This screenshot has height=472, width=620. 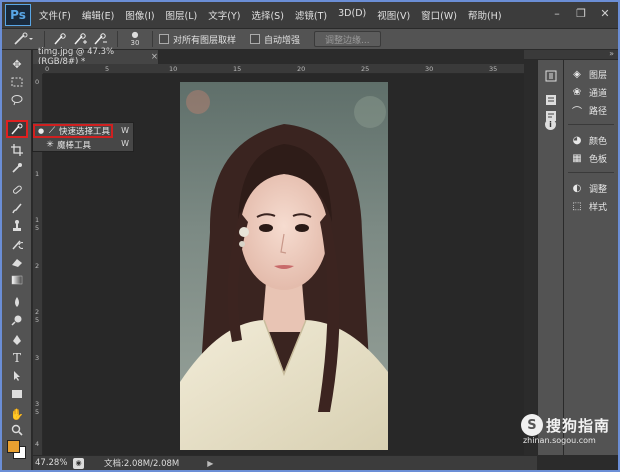 What do you see at coordinates (301, 69) in the screenshot?
I see `ruler-tick: 20` at bounding box center [301, 69].